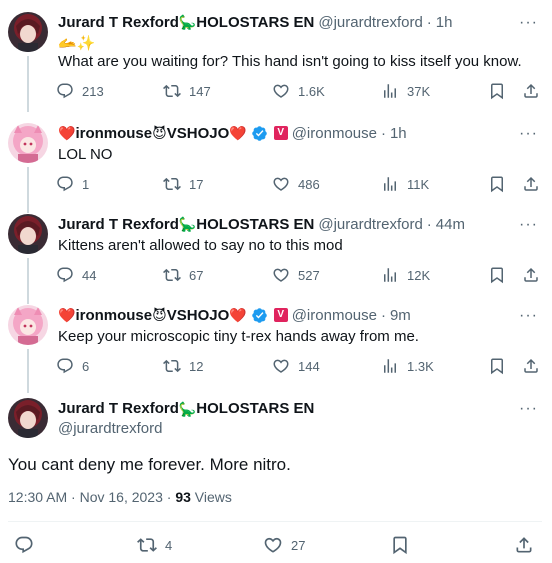 The height and width of the screenshot is (563, 552). What do you see at coordinates (77, 43) in the screenshot?
I see `tweet-emoji-line: 🫴✨` at bounding box center [77, 43].